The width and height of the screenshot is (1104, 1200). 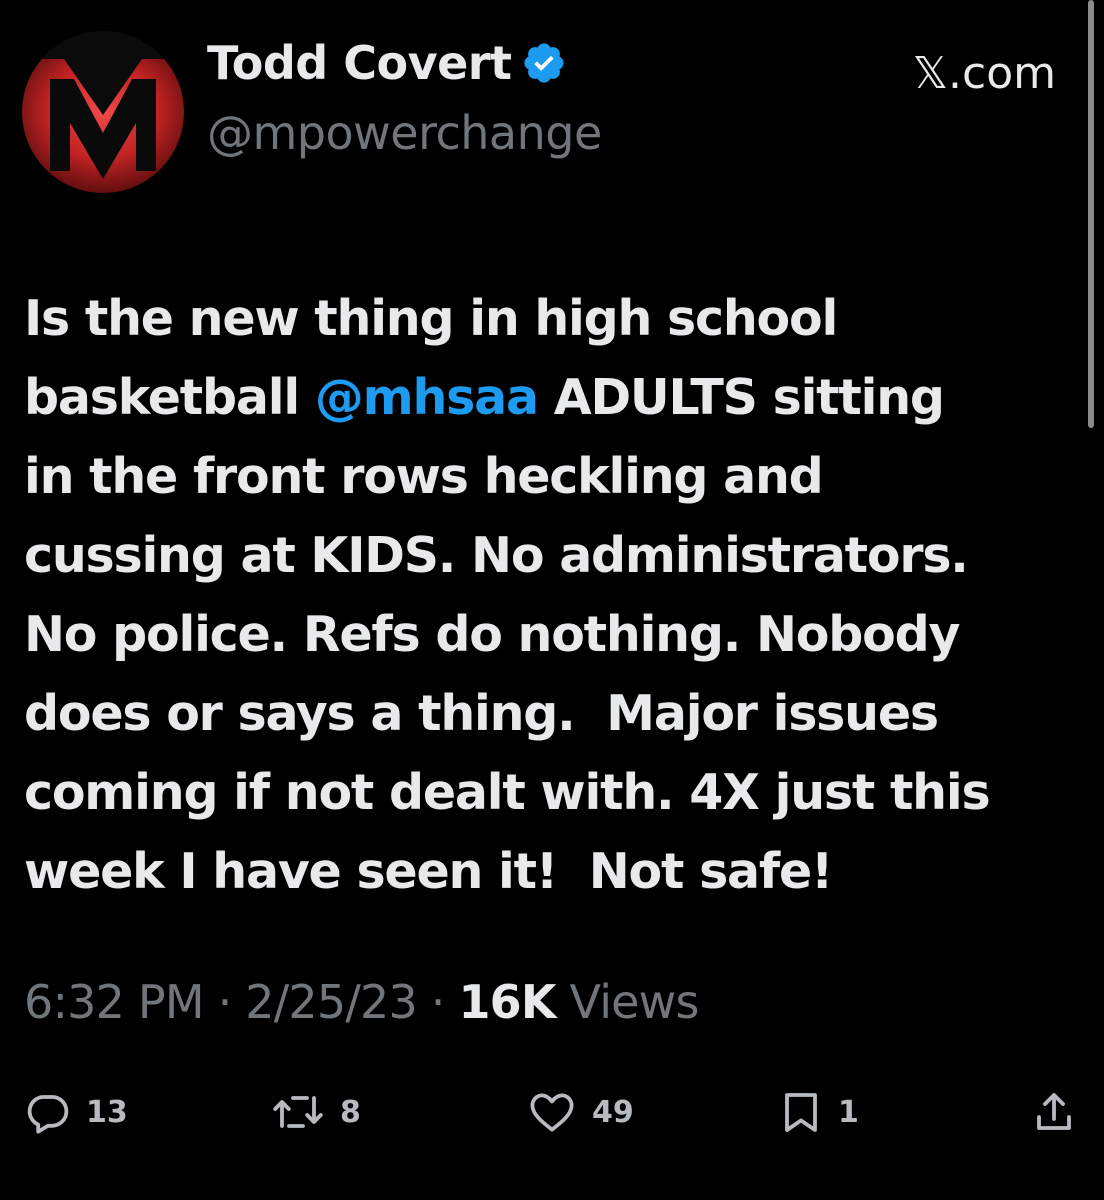 I want to click on bookmark-icon, so click(x=801, y=1112).